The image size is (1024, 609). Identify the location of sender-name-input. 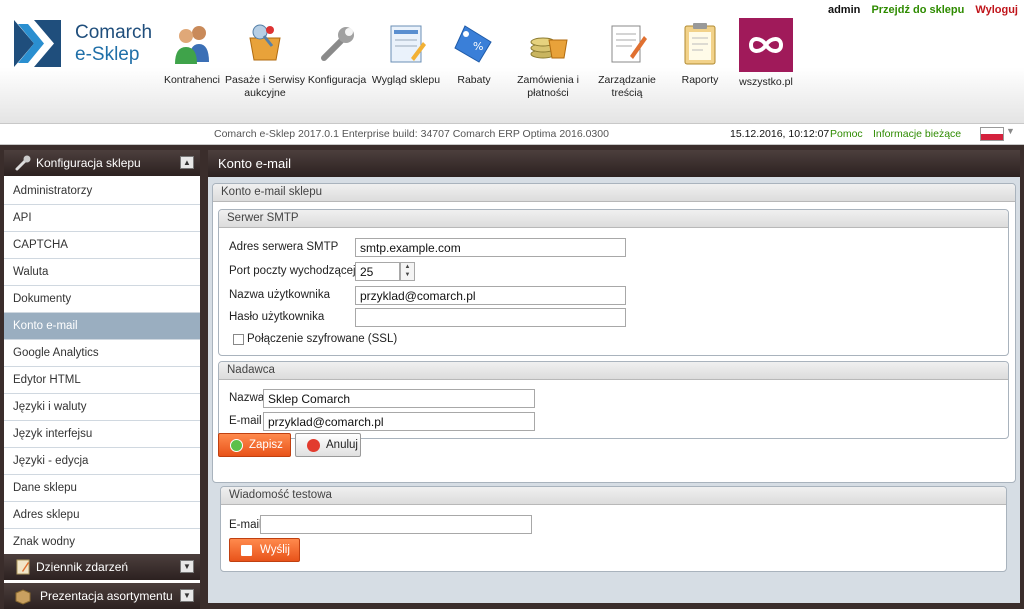
(399, 398).